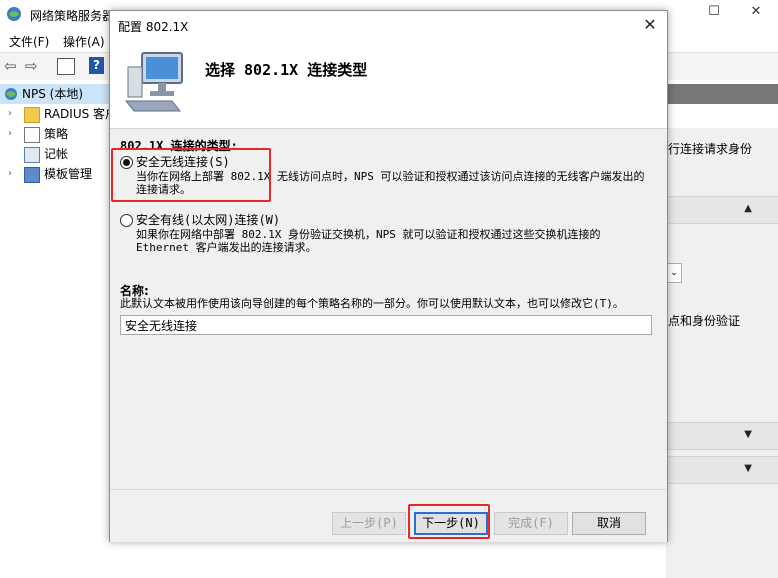 Image resolution: width=778 pixels, height=578 pixels. What do you see at coordinates (96, 65) in the screenshot?
I see `help-icon: ?` at bounding box center [96, 65].